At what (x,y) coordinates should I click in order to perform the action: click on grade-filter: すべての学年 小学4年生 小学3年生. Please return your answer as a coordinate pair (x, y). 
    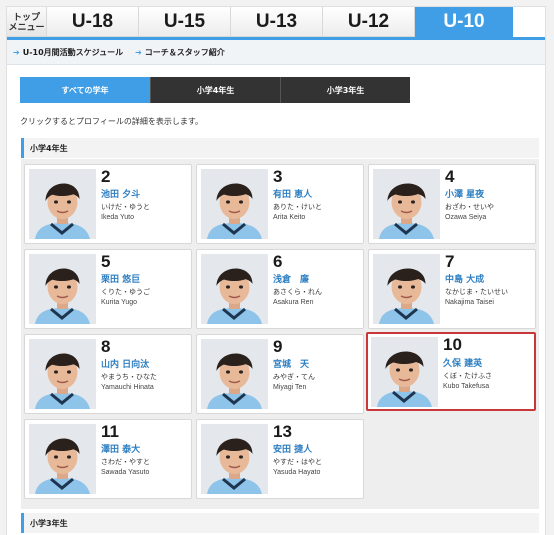
    Looking at the image, I should click on (215, 90).